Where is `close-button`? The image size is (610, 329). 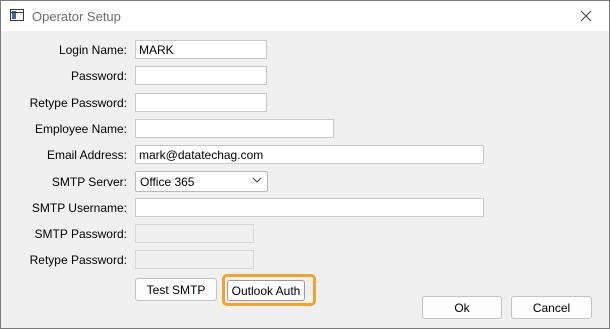 close-button is located at coordinates (586, 16).